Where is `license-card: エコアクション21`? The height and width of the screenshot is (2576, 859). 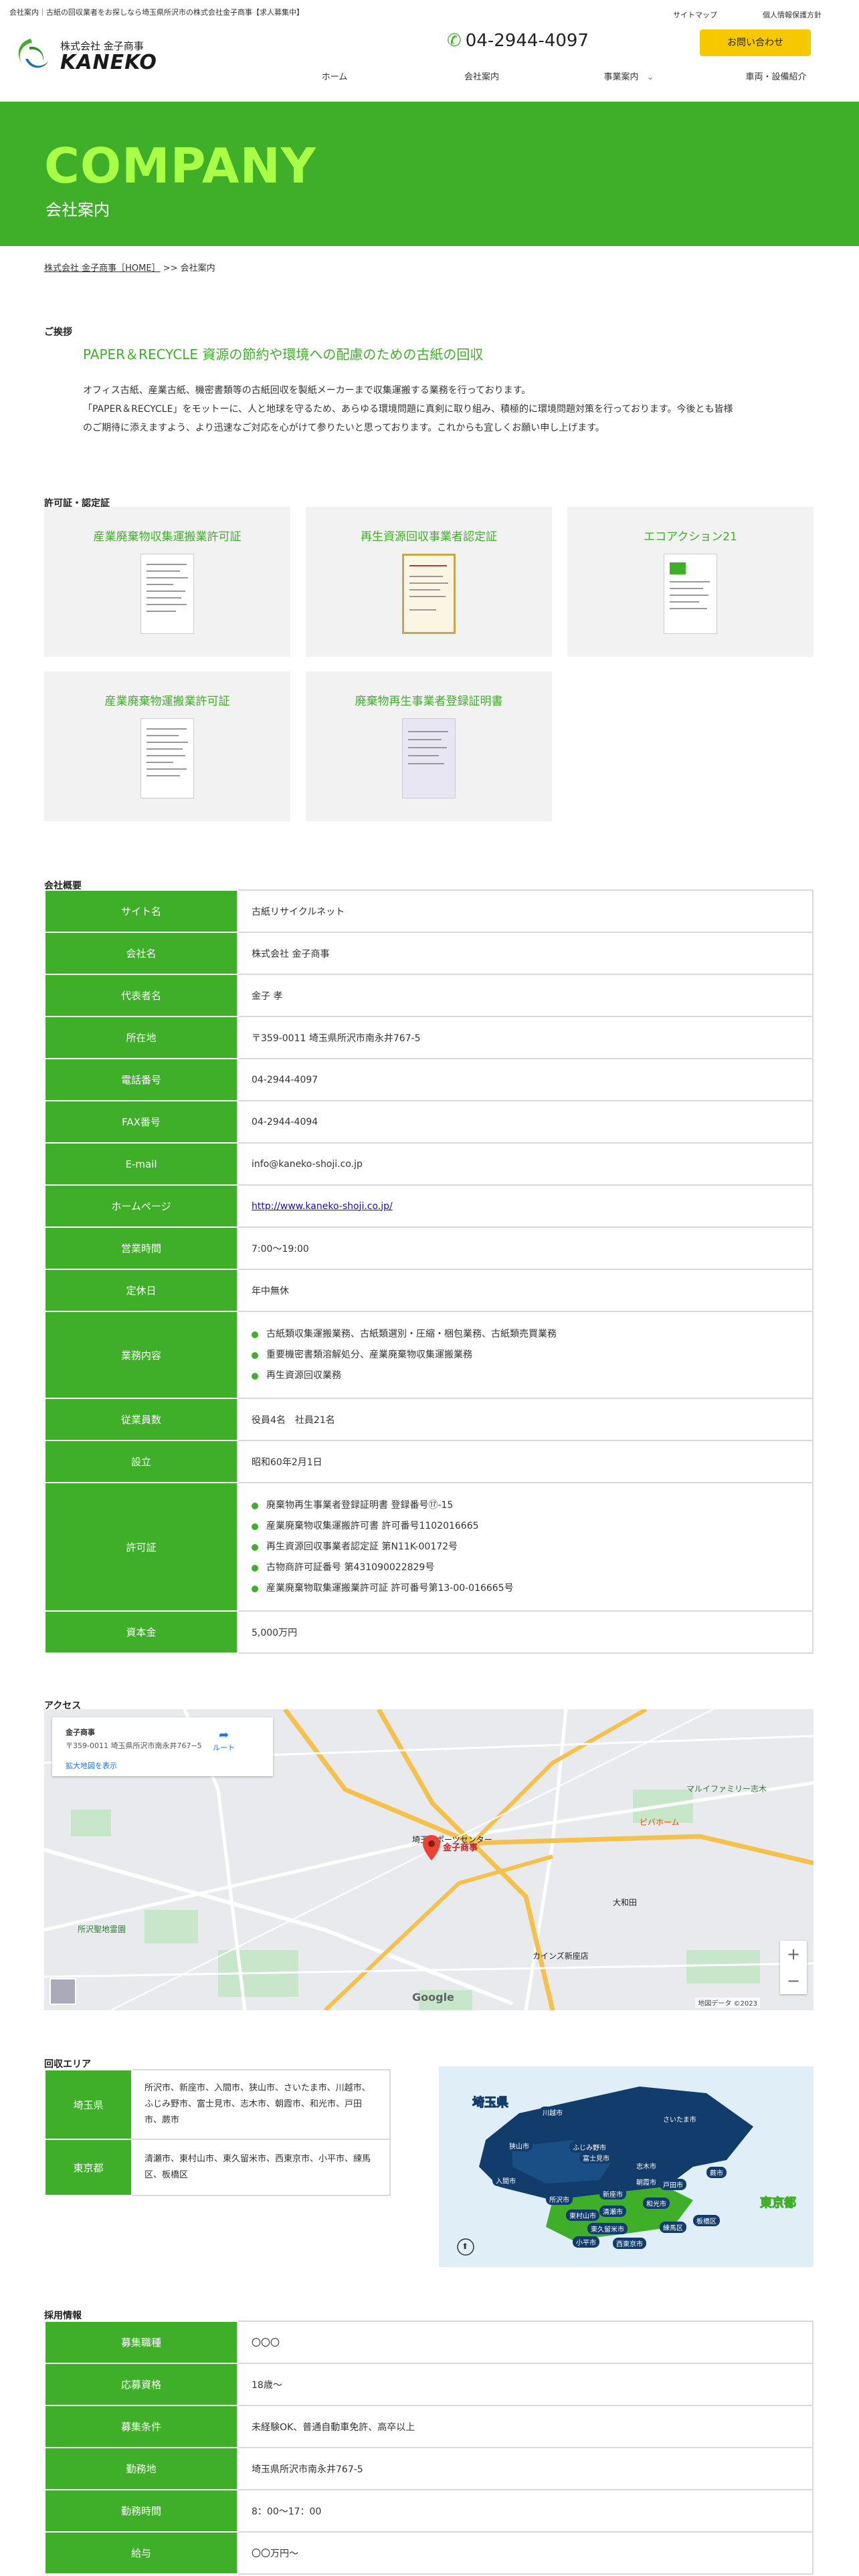
license-card: エコアクション21 is located at coordinates (691, 582).